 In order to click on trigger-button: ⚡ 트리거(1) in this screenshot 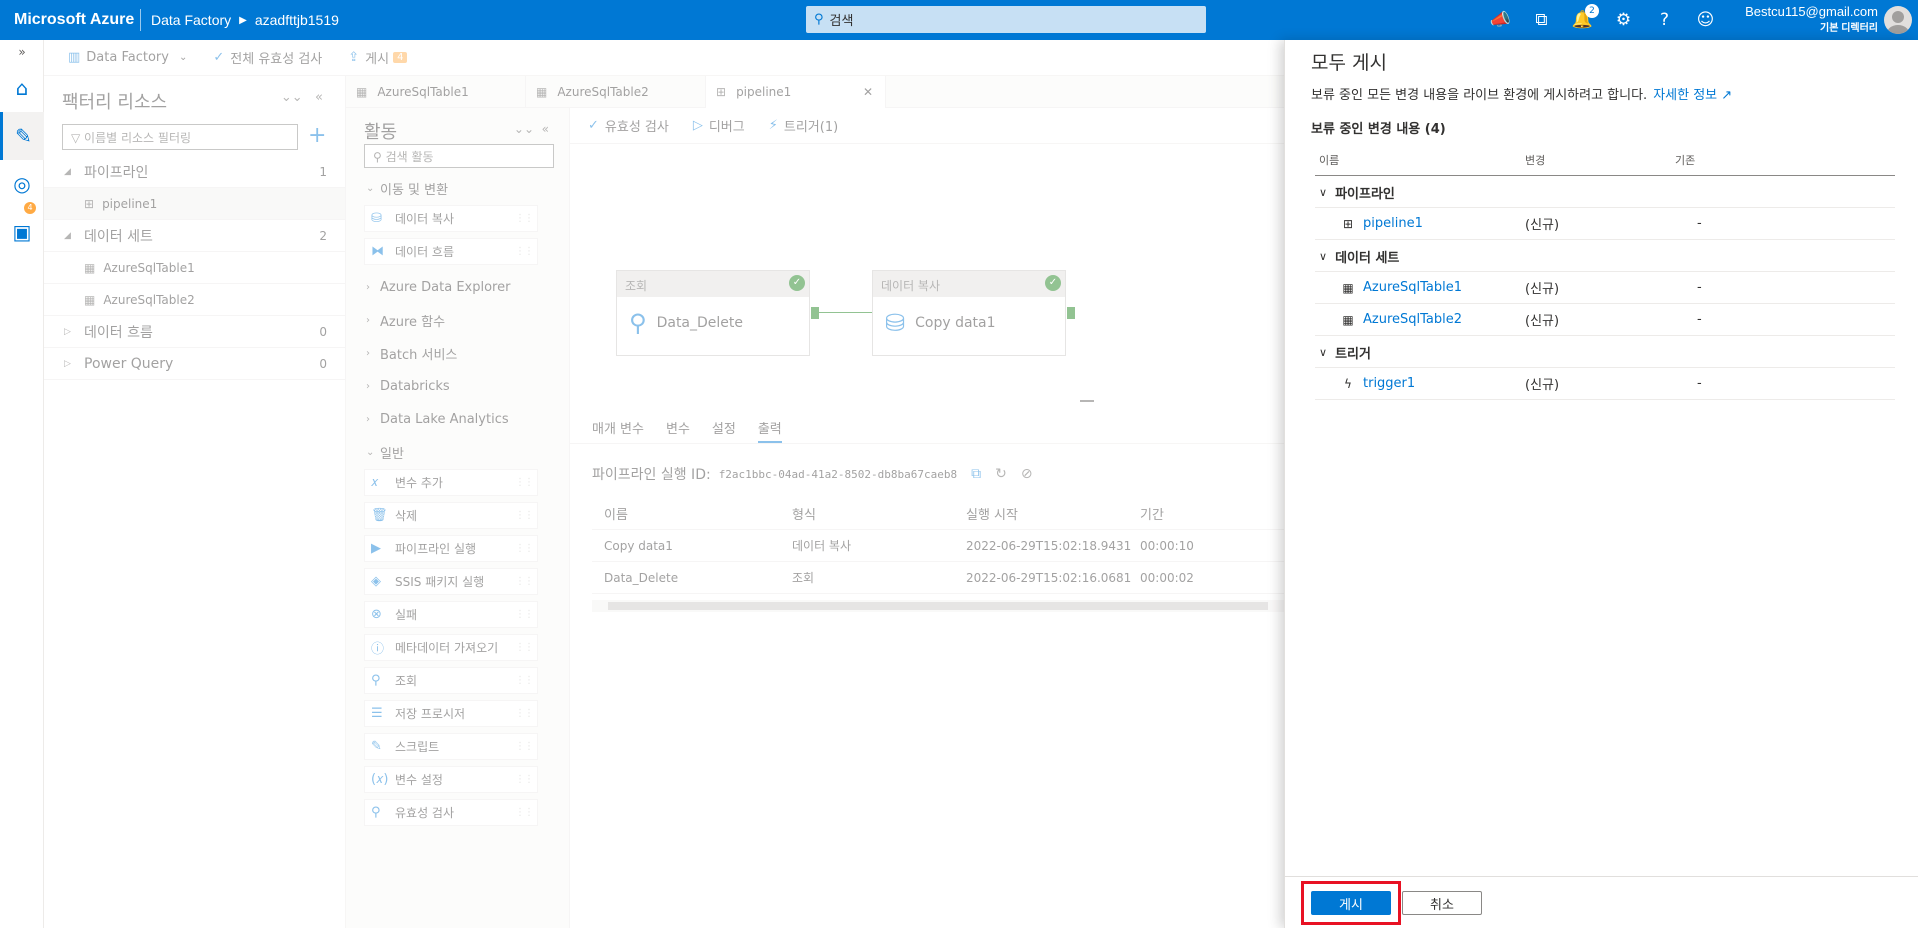, I will do `click(803, 125)`.